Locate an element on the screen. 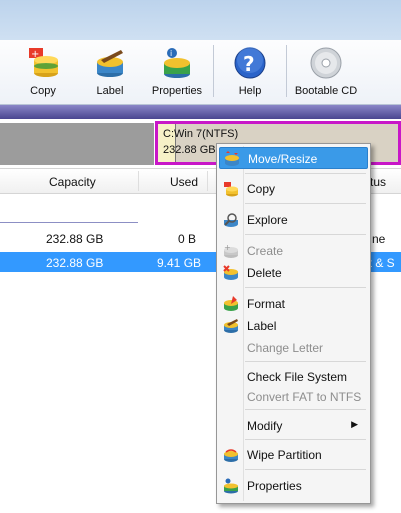 This screenshot has height=513, width=401. svg-text: i is located at coordinates (171, 53).